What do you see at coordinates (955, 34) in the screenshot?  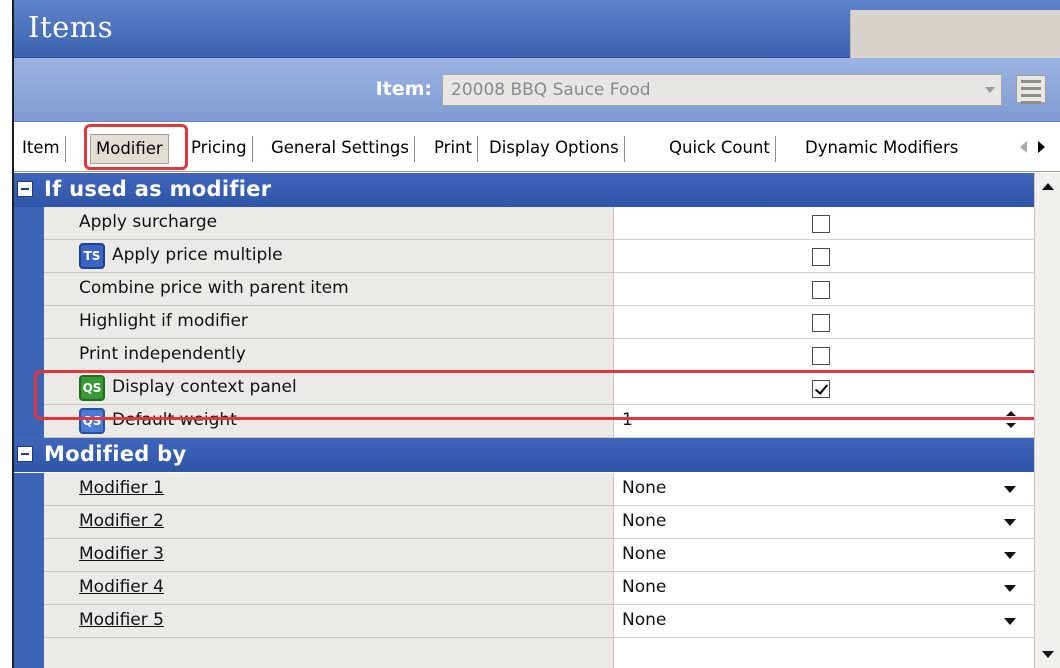 I see `title-bar-panel` at bounding box center [955, 34].